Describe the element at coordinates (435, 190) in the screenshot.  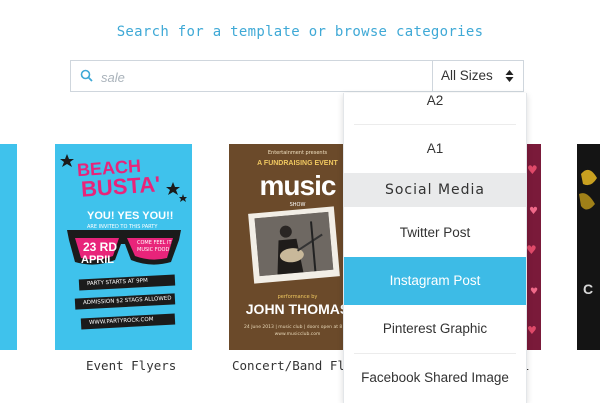
I see `dropdown-section-social-media: Social Media` at that location.